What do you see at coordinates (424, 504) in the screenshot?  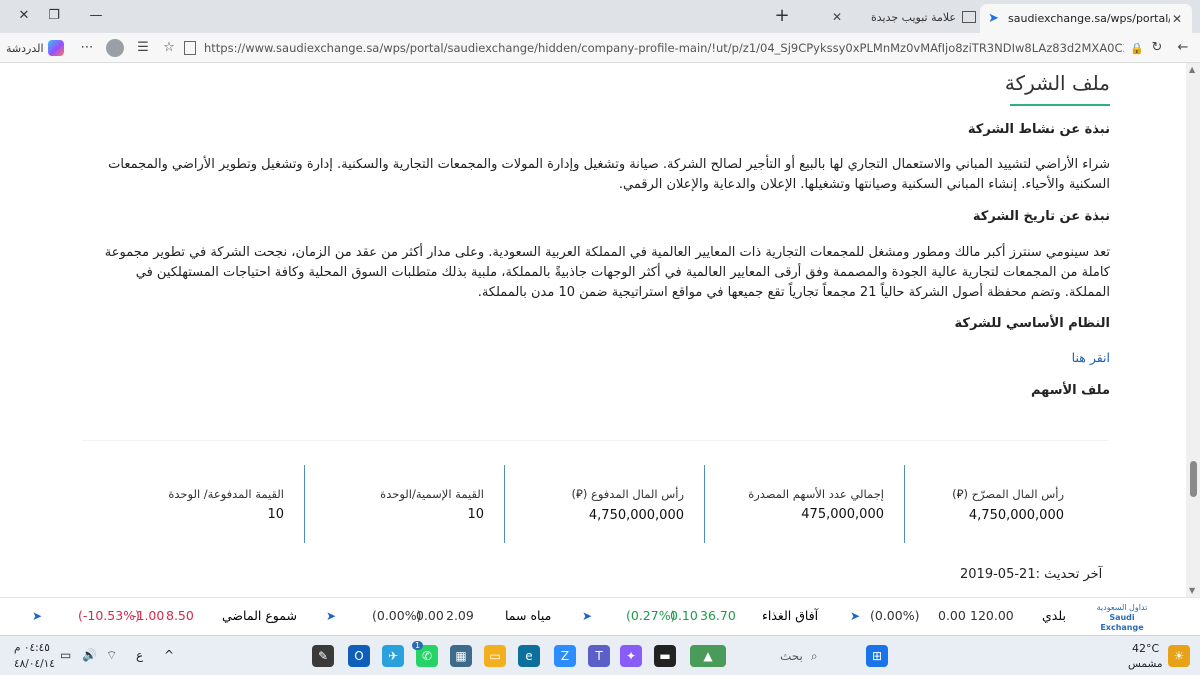 I see `metric-par-value: القيمة الإسمية/الوحدة 10` at bounding box center [424, 504].